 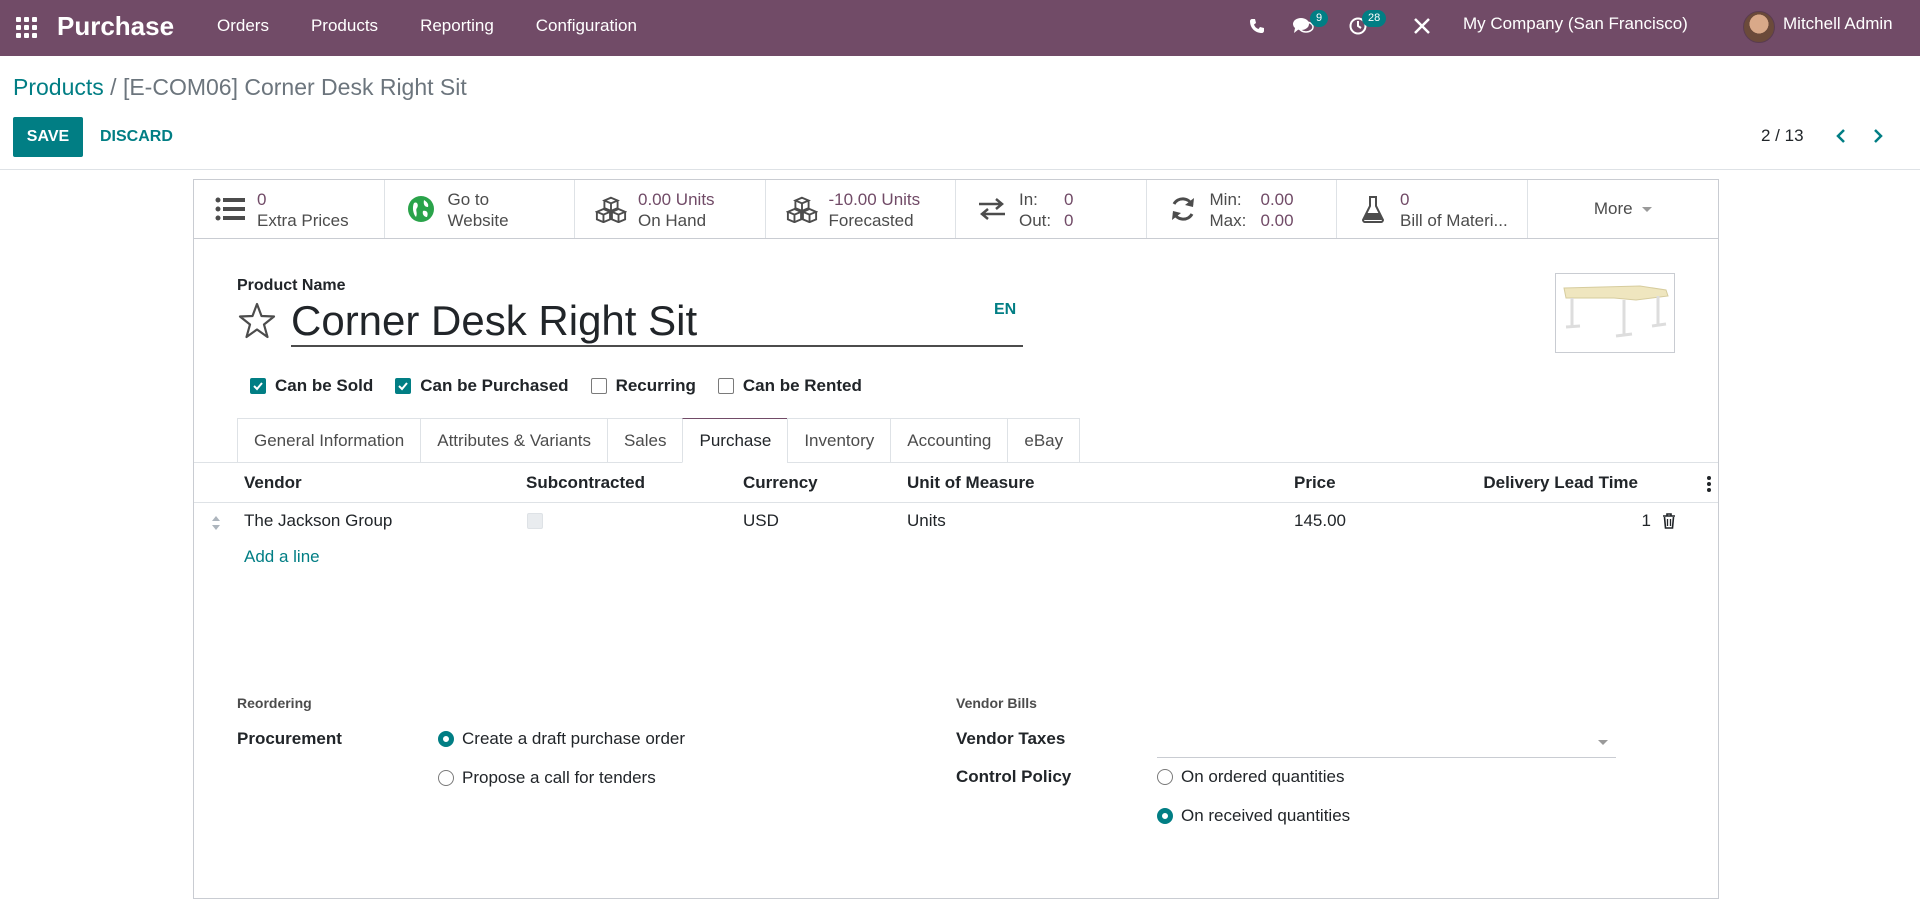 I want to click on can-be-purchased-option: Can be Purchased, so click(x=482, y=386).